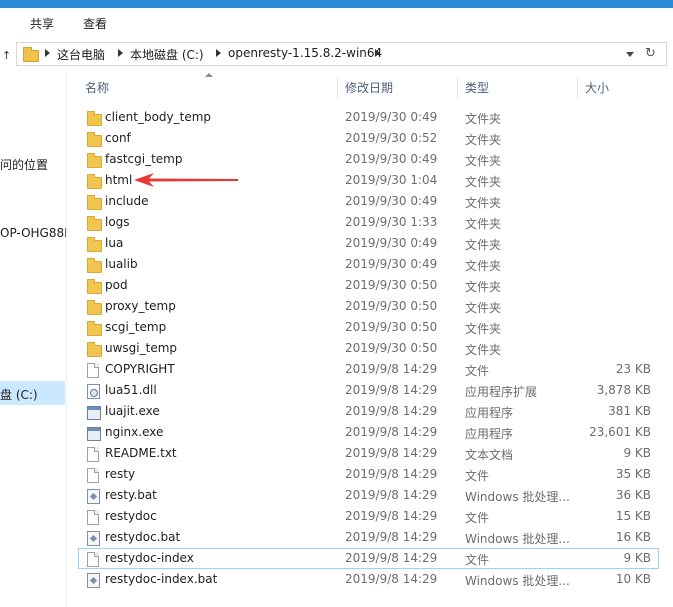 The height and width of the screenshot is (607, 673). What do you see at coordinates (368, 516) in the screenshot?
I see `file-row: restydoc 2019/9/8 14:29 文件 15 KB` at bounding box center [368, 516].